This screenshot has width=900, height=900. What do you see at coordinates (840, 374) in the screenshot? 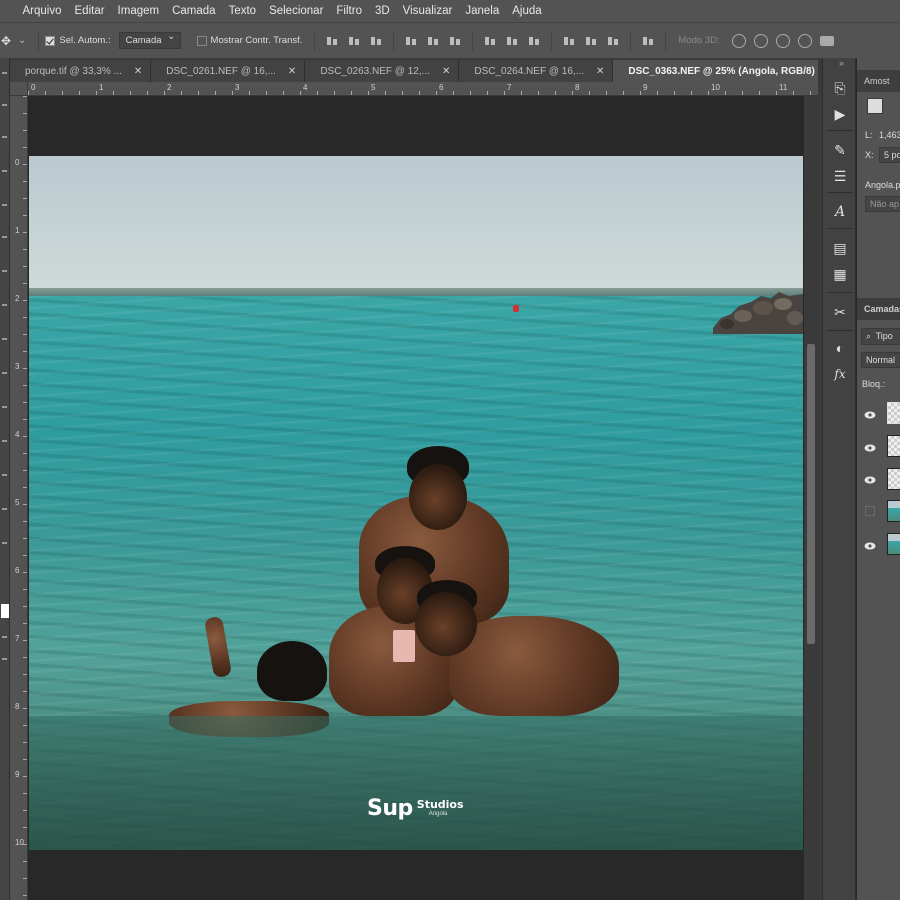
I see `styles-fx-icon: fx` at bounding box center [840, 374].